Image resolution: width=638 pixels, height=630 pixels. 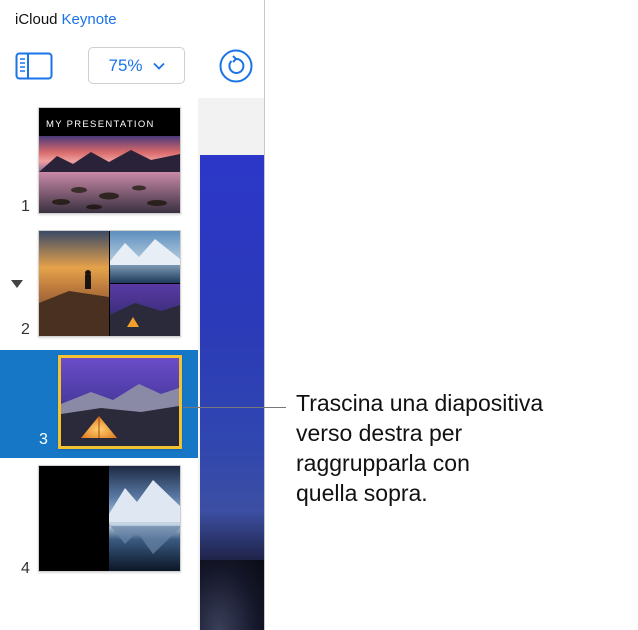 I want to click on slide-number: 2, so click(x=25, y=329).